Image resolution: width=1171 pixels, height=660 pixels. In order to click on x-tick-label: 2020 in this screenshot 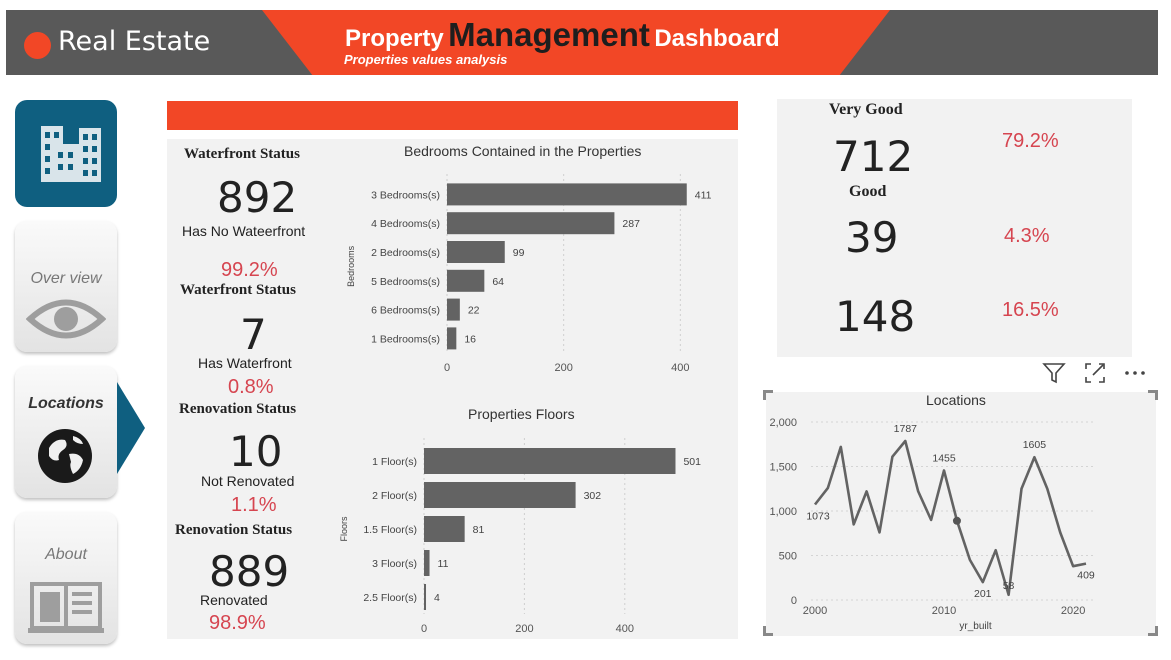, I will do `click(1073, 611)`.